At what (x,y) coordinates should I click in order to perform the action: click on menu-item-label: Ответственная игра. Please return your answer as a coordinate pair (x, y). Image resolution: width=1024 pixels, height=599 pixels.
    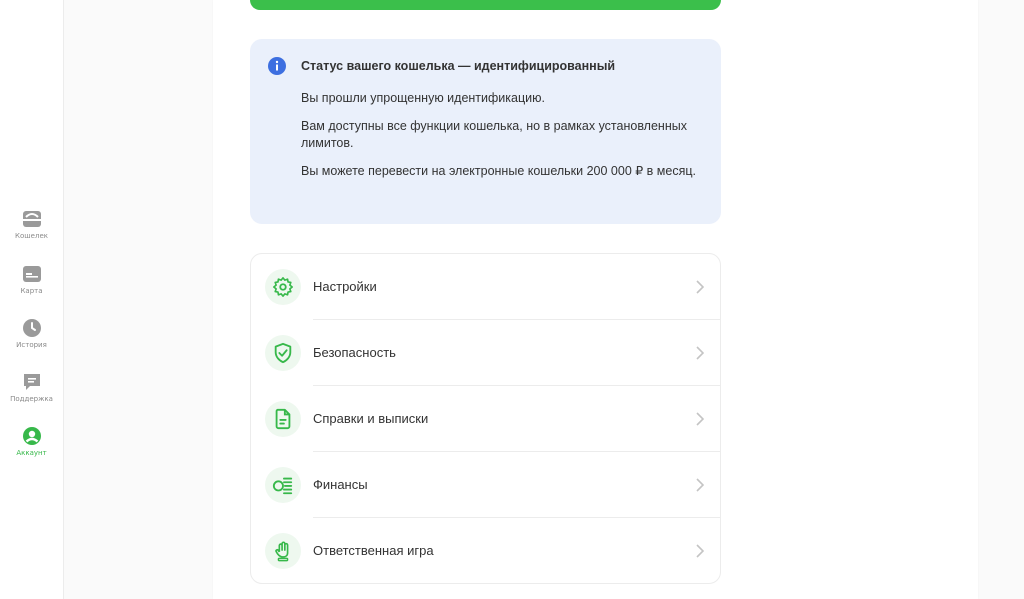
    Looking at the image, I should click on (373, 550).